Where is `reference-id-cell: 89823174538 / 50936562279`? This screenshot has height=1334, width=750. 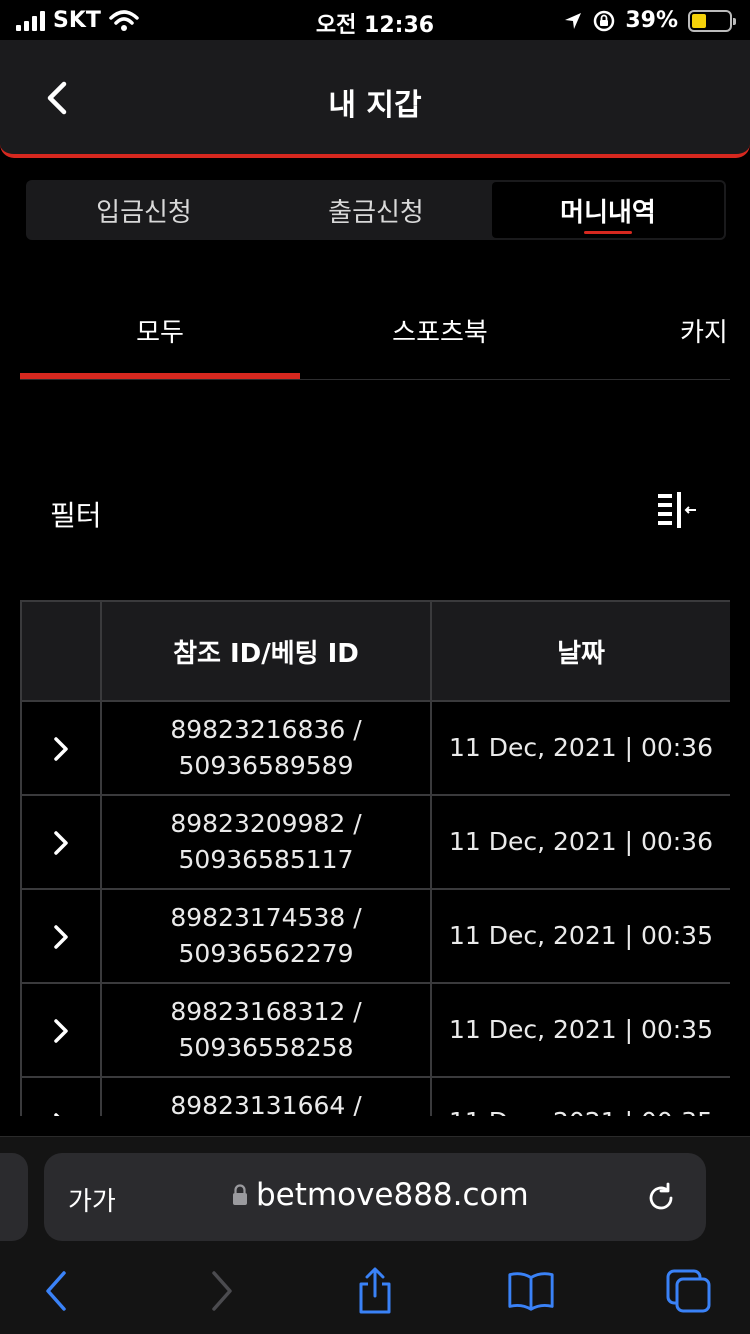 reference-id-cell: 89823174538 / 50936562279 is located at coordinates (266, 936).